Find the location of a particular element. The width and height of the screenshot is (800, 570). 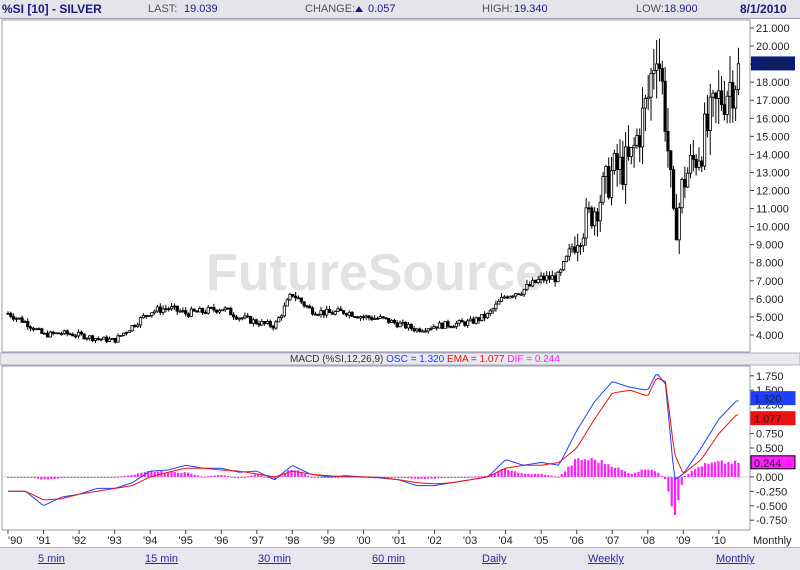

price-y-tick: 20.000 is located at coordinates (773, 47).